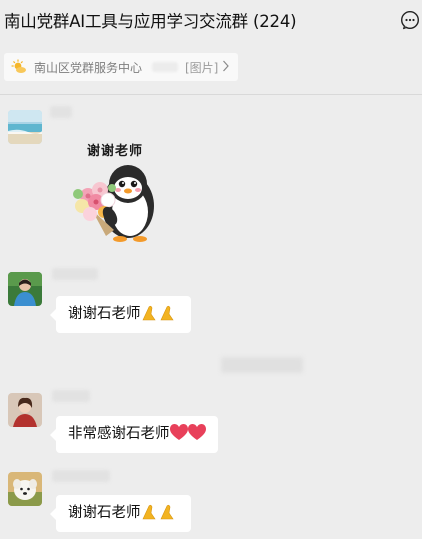 This screenshot has width=422, height=539. I want to click on pinned-sender-name: 南山区党群服务中心, so click(88, 68).